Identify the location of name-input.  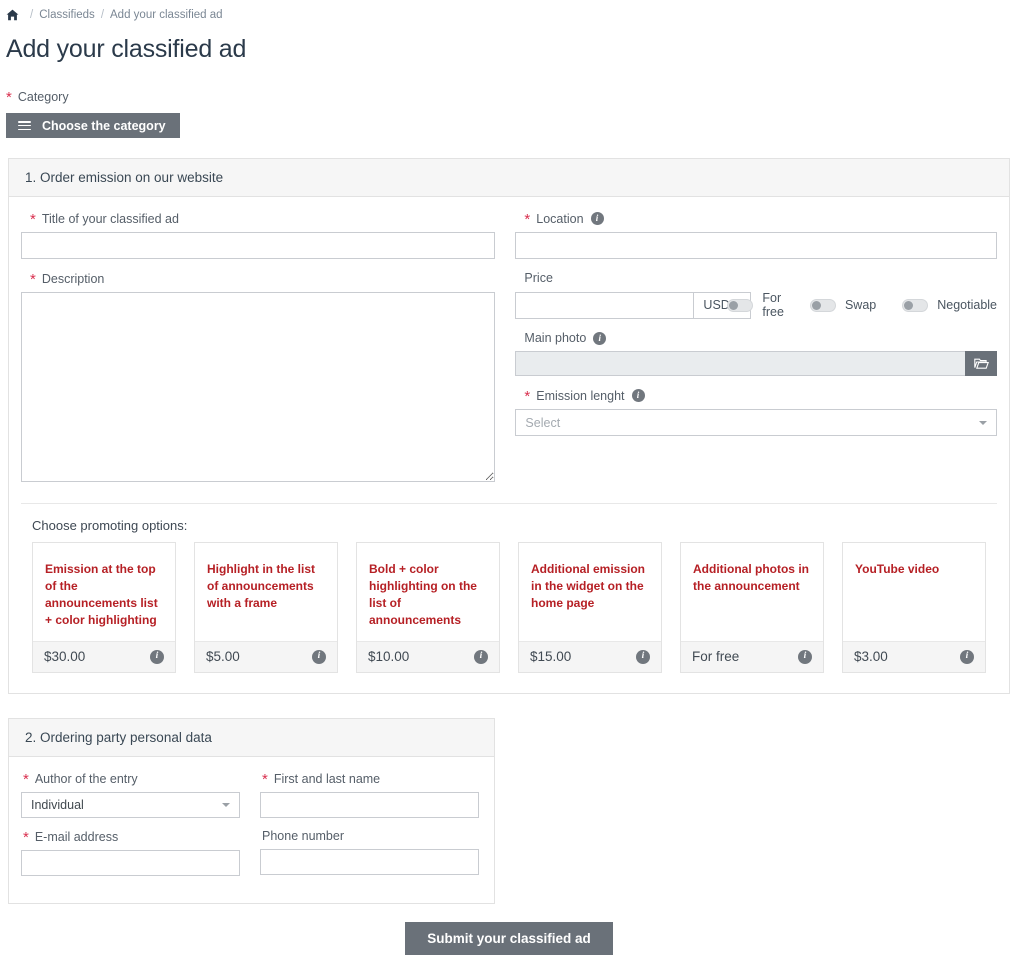
(369, 805).